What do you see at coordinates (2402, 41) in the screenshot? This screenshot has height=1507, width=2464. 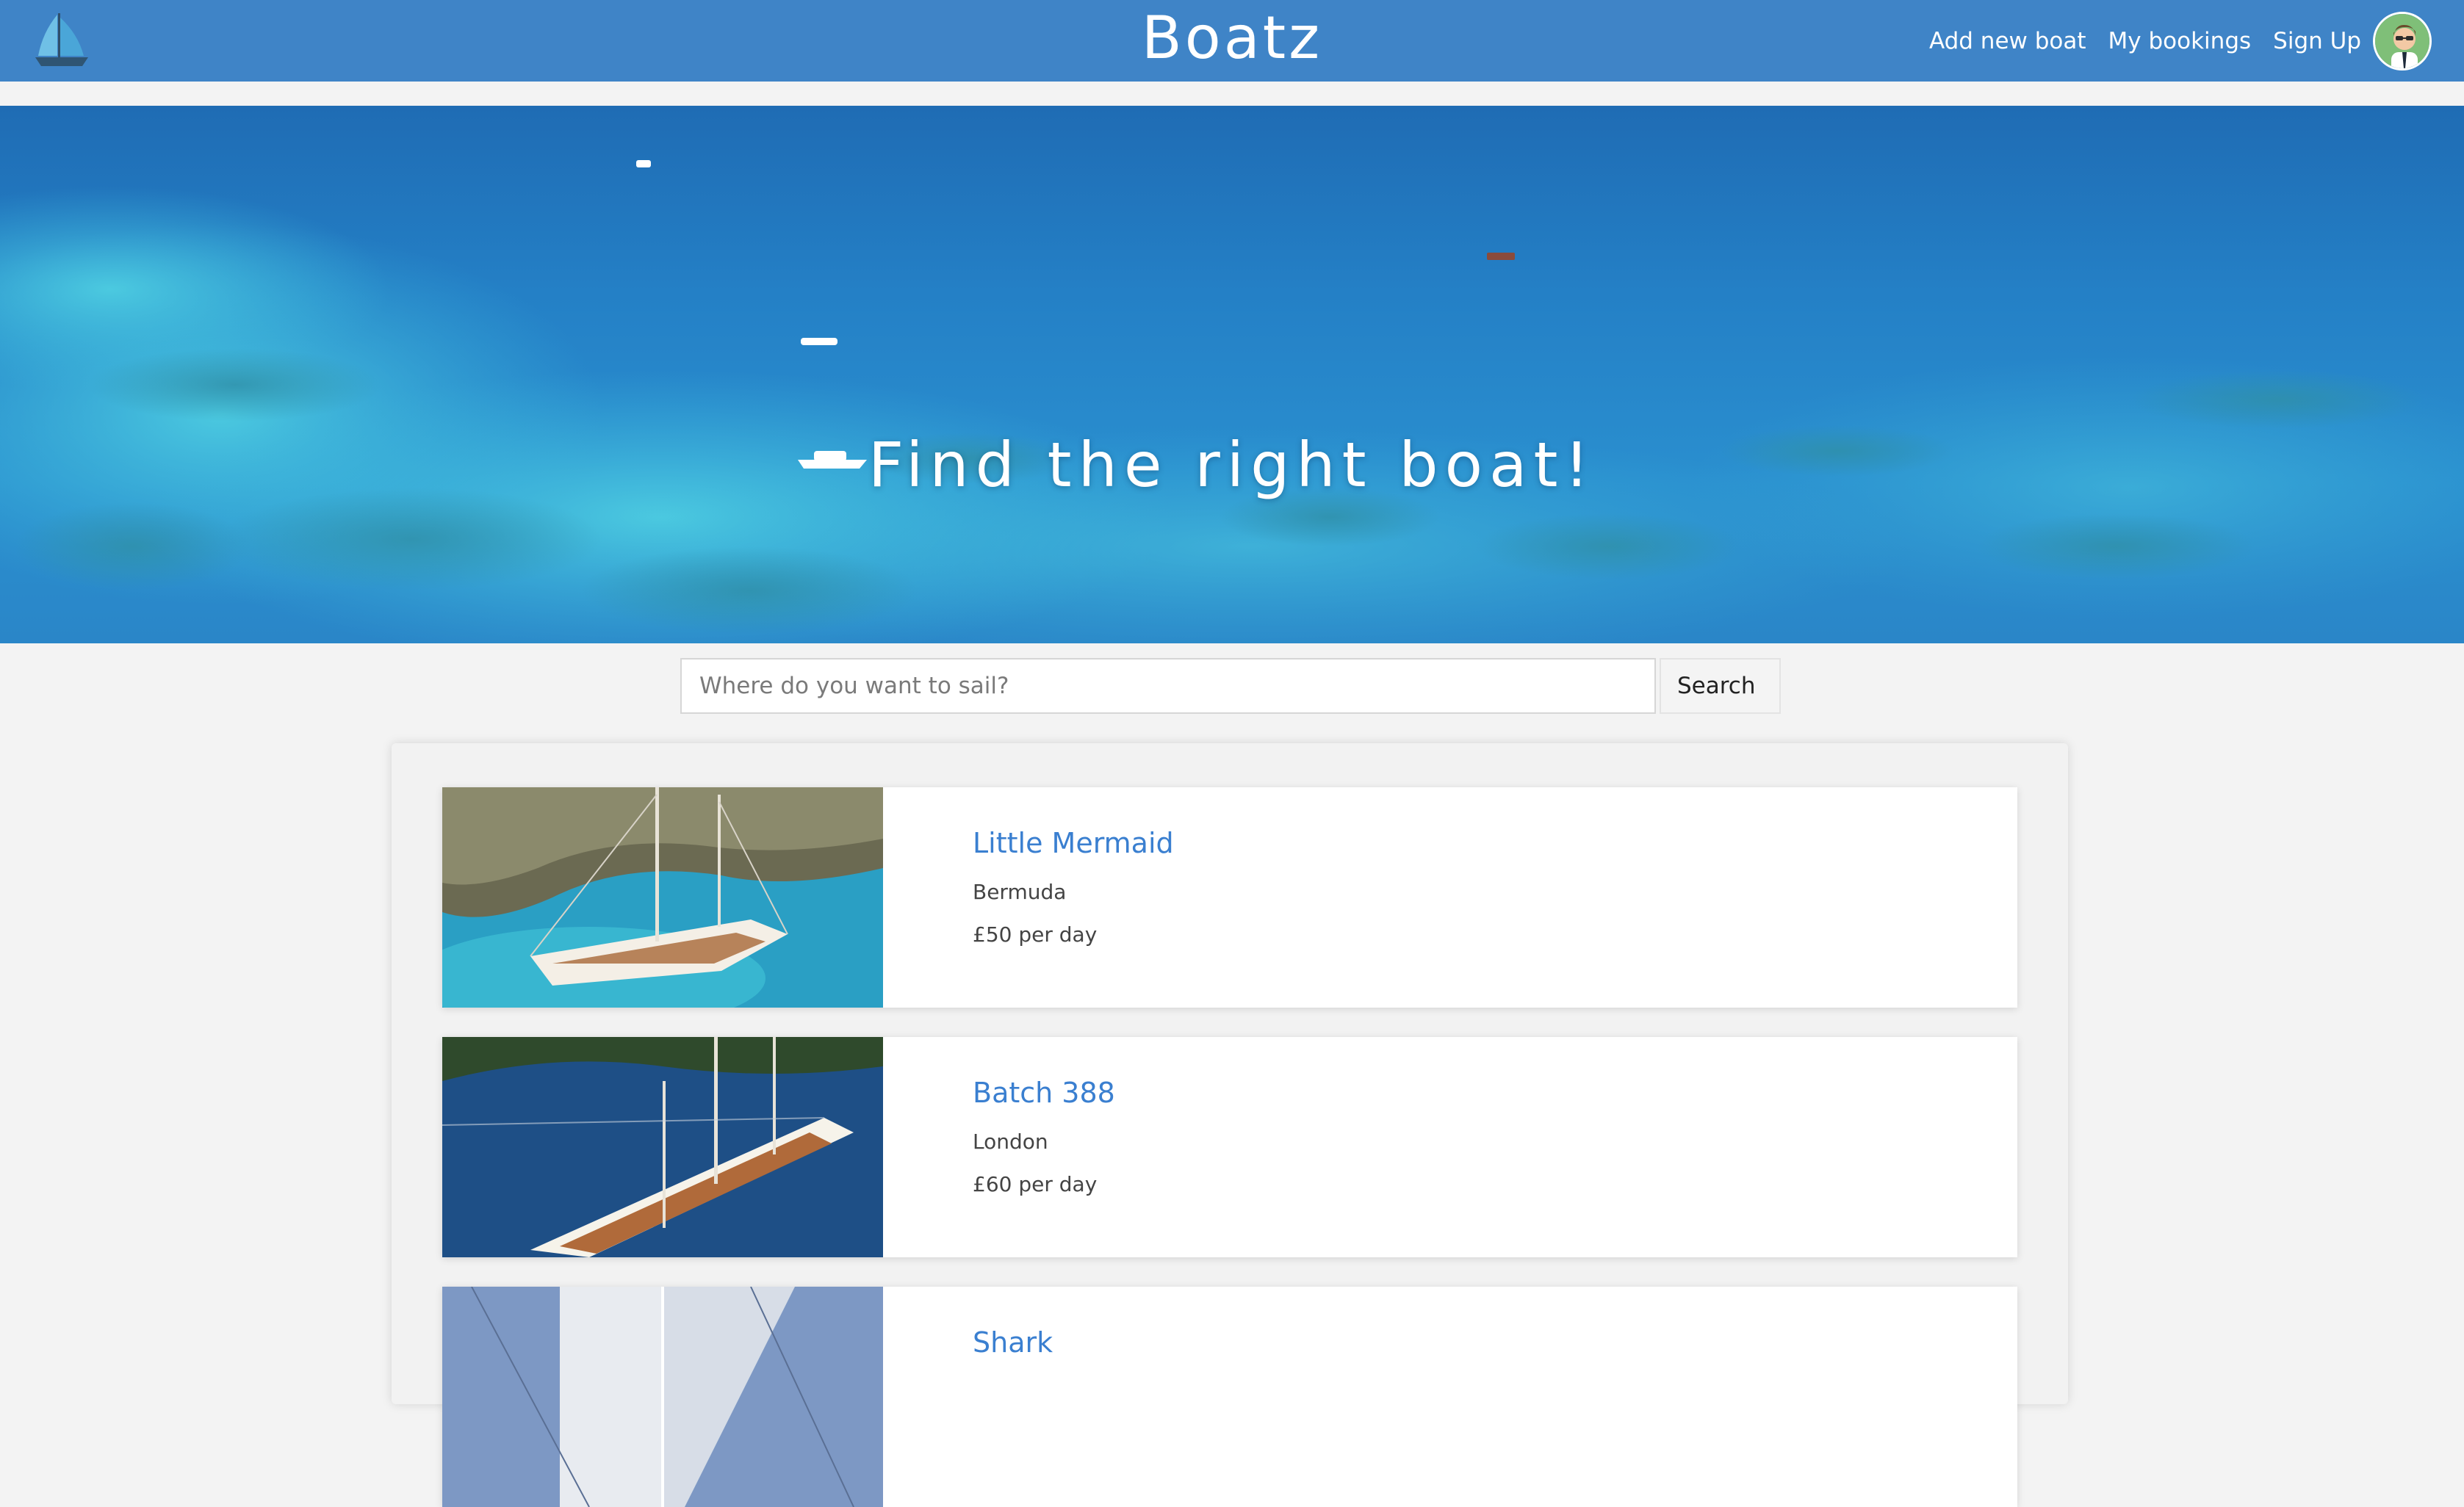 I see `user-avatar` at bounding box center [2402, 41].